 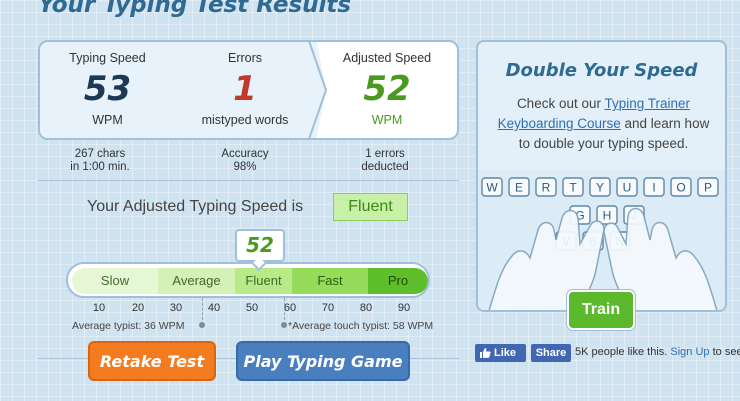 What do you see at coordinates (551, 353) in the screenshot?
I see `facebook-share-button: Share` at bounding box center [551, 353].